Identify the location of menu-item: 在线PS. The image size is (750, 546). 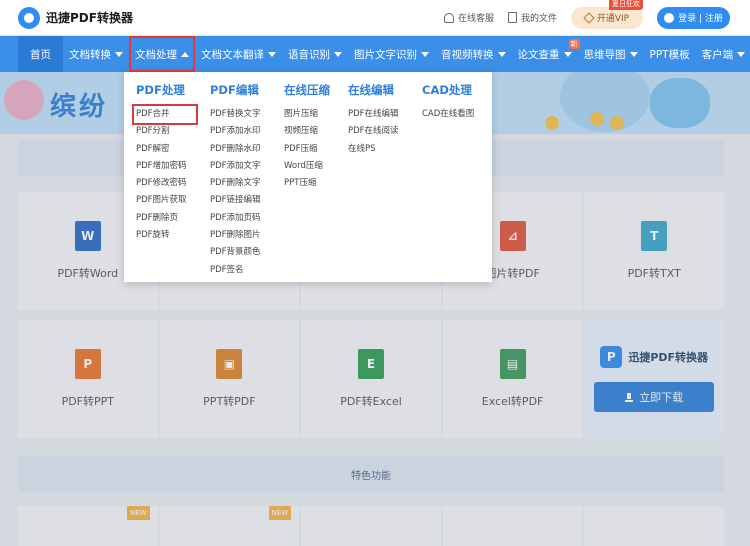
(373, 149).